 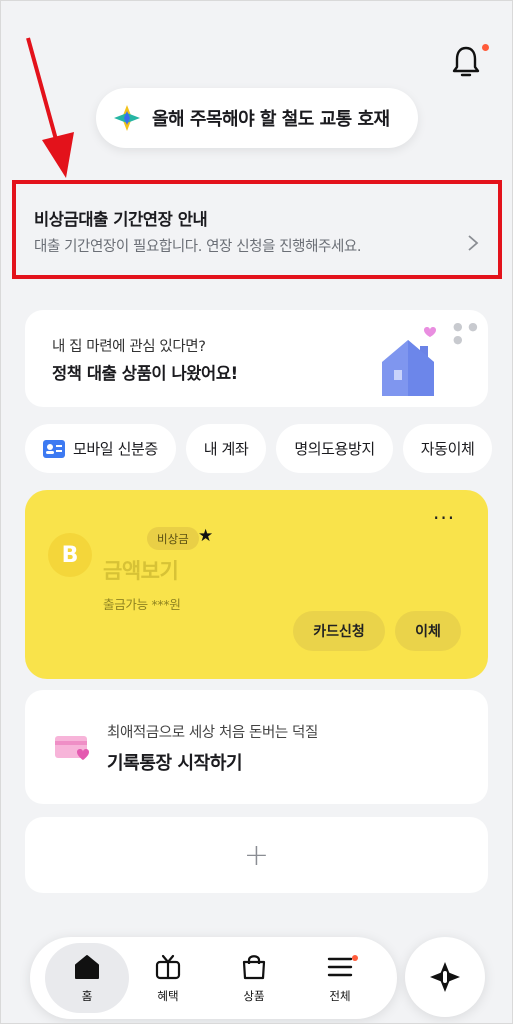 I want to click on chip-label: 자동이체, so click(x=447, y=449).